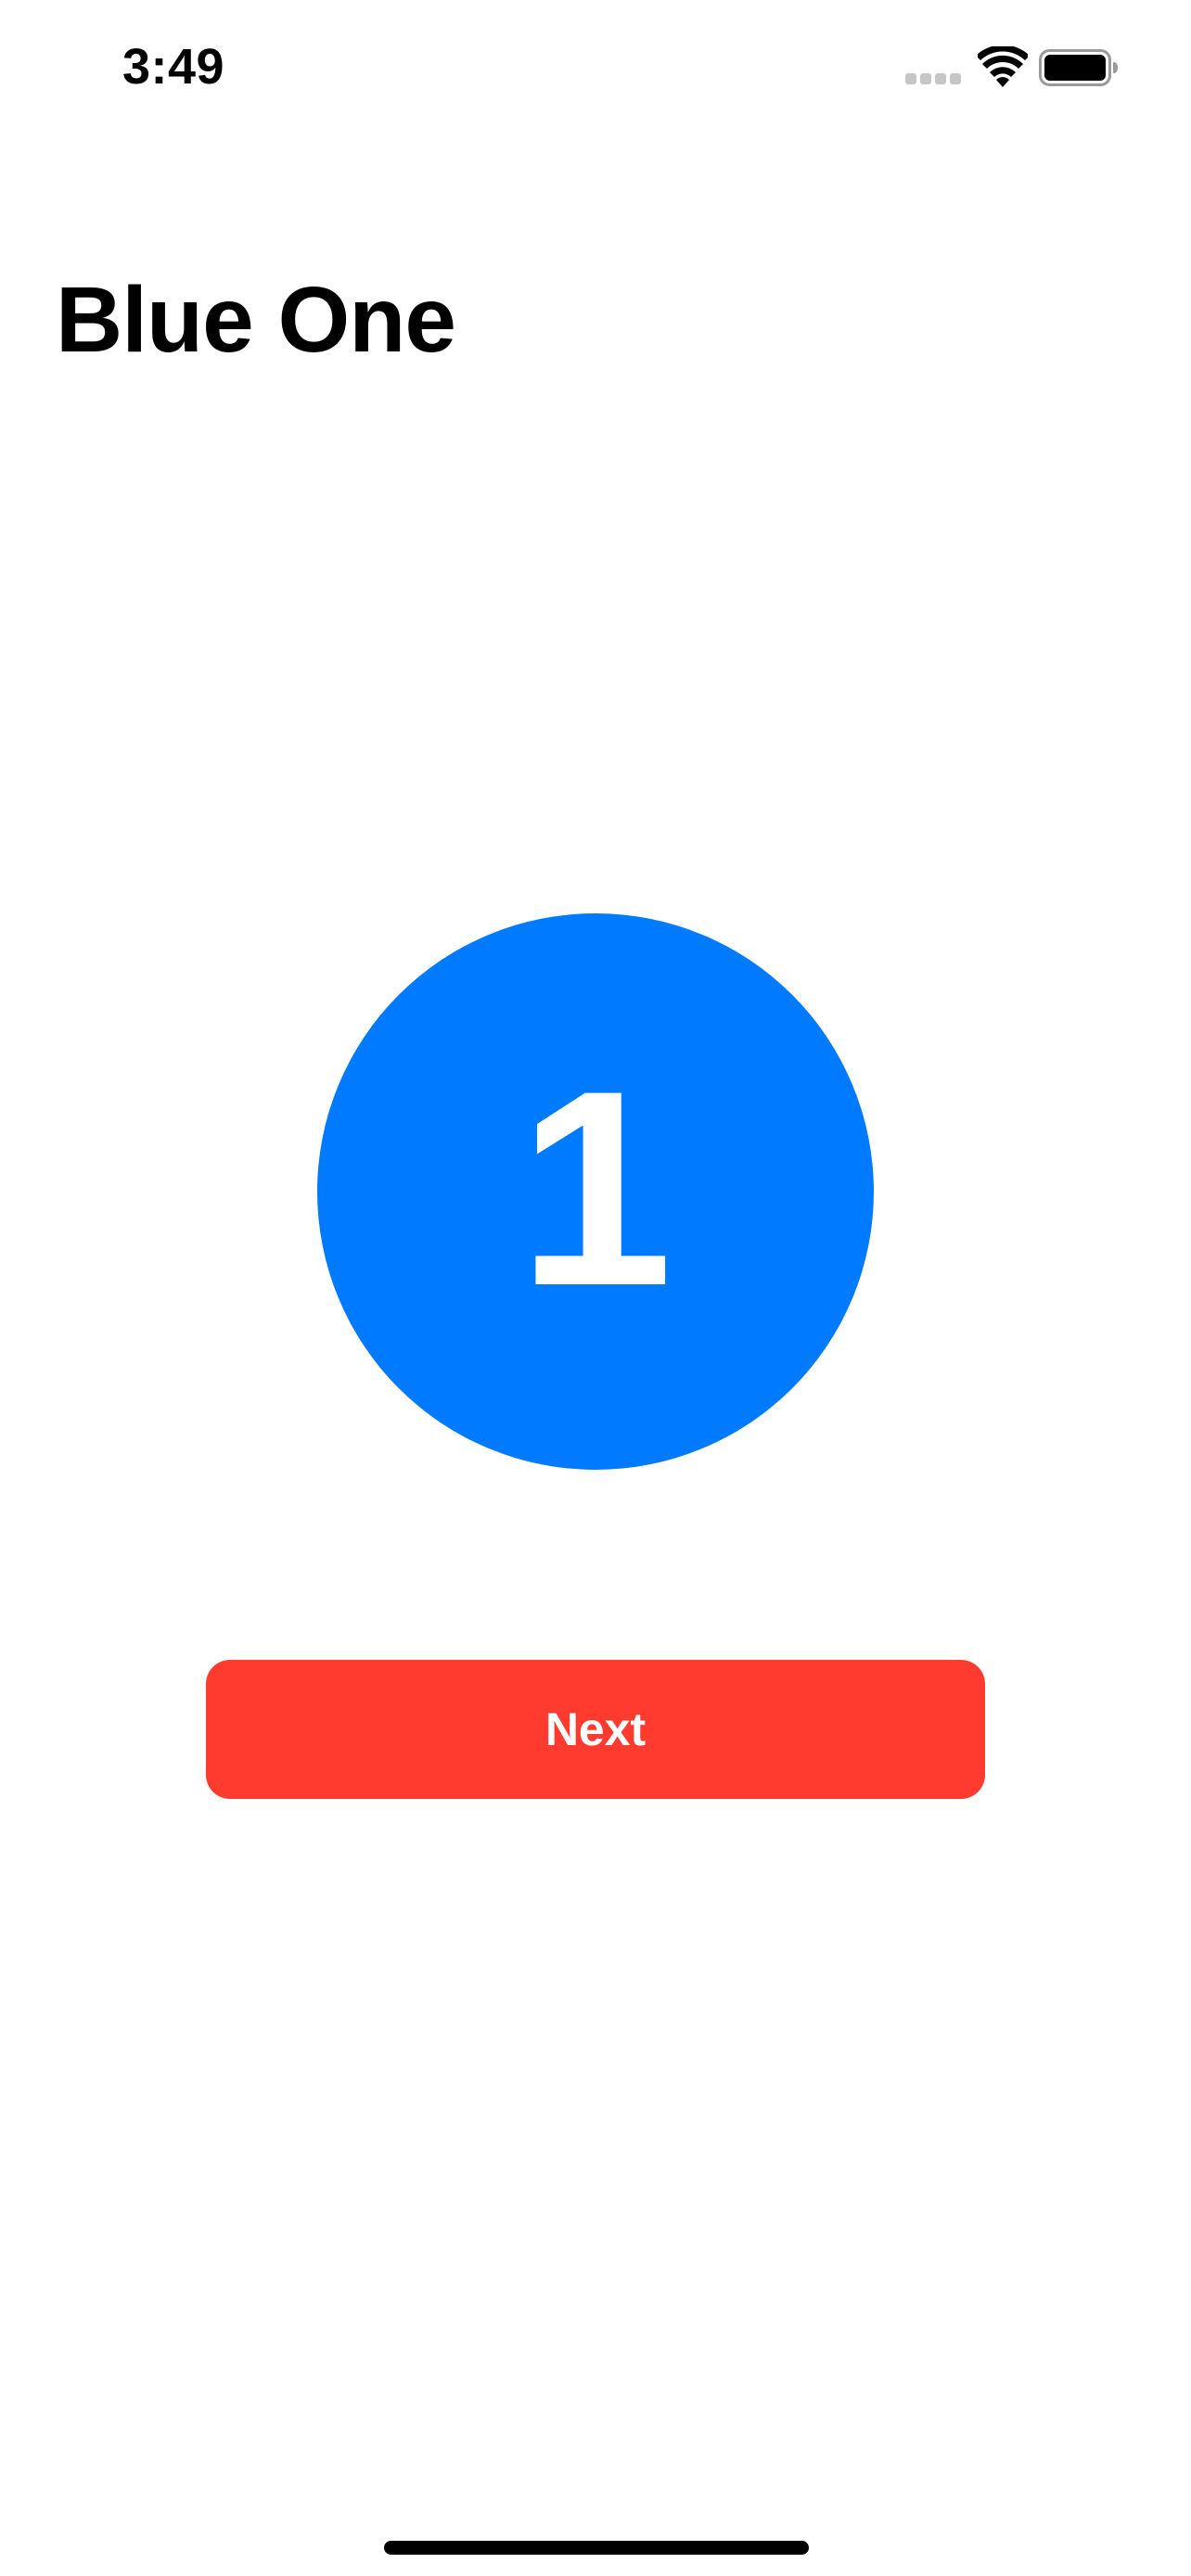 This screenshot has width=1191, height=2576. I want to click on status-bar: 3:49, so click(595, 69).